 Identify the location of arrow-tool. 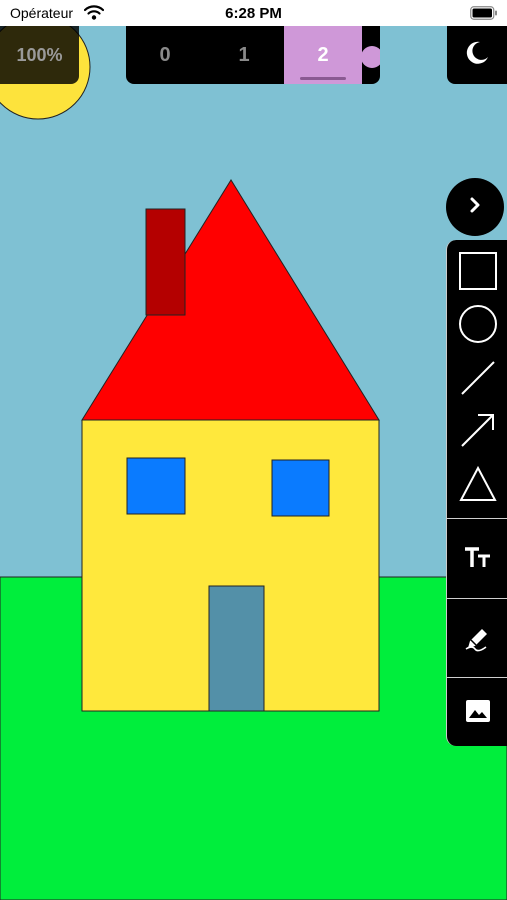
(477, 430).